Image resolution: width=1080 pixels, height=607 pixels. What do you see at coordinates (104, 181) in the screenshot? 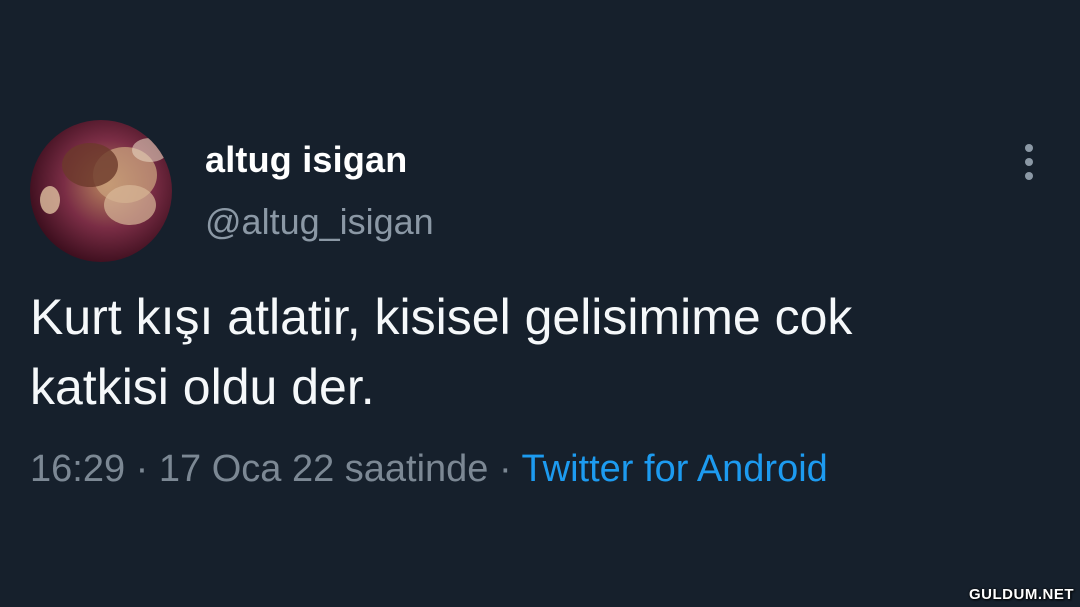
I see `avatar-photo` at bounding box center [104, 181].